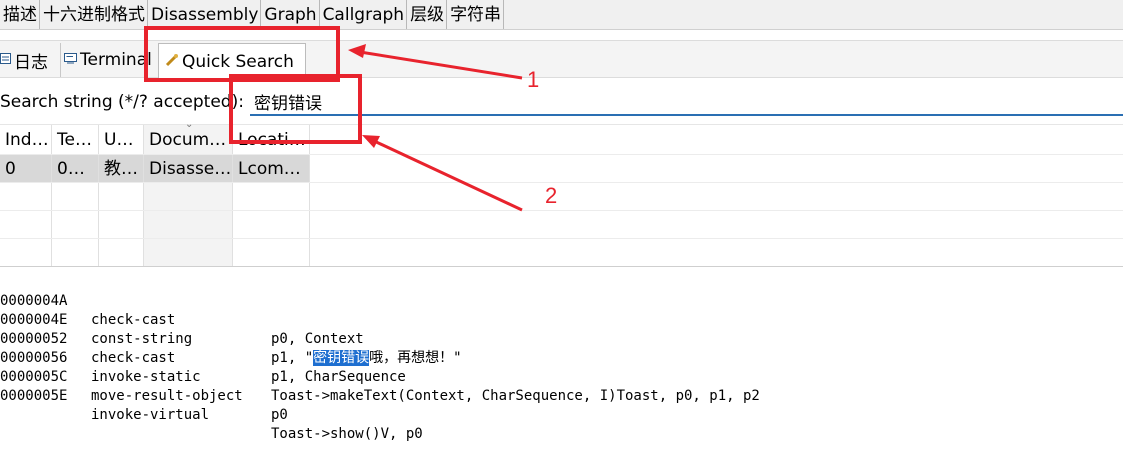  What do you see at coordinates (26, 168) in the screenshot?
I see `cell-index: 0` at bounding box center [26, 168].